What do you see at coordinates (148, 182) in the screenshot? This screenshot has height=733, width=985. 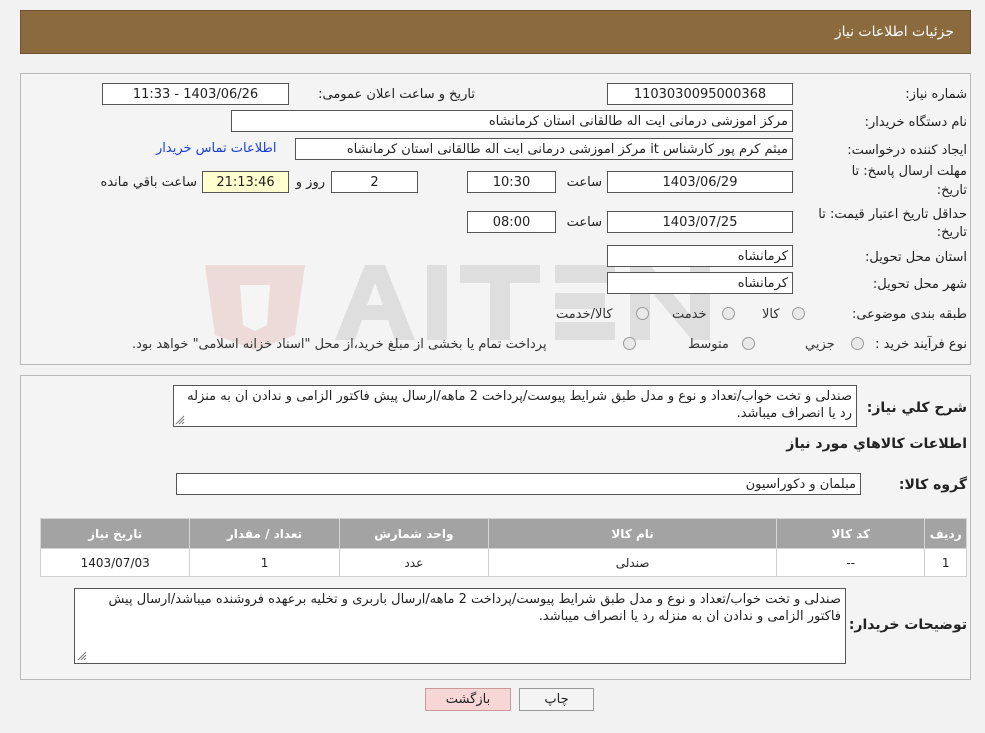 I see `remaining-time-label: ساعت باقي مانده` at bounding box center [148, 182].